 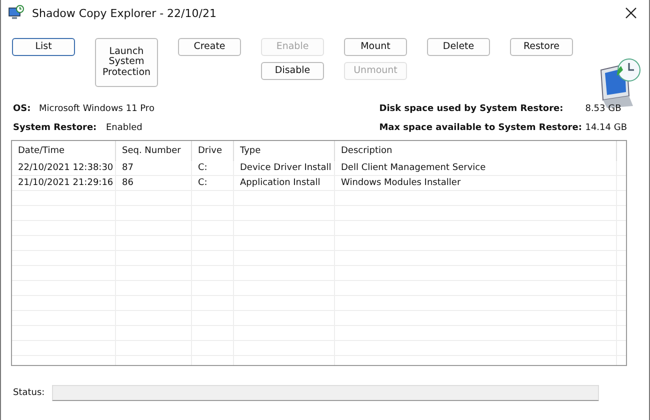 What do you see at coordinates (375, 47) in the screenshot?
I see `toolbar-button: Mount` at bounding box center [375, 47].